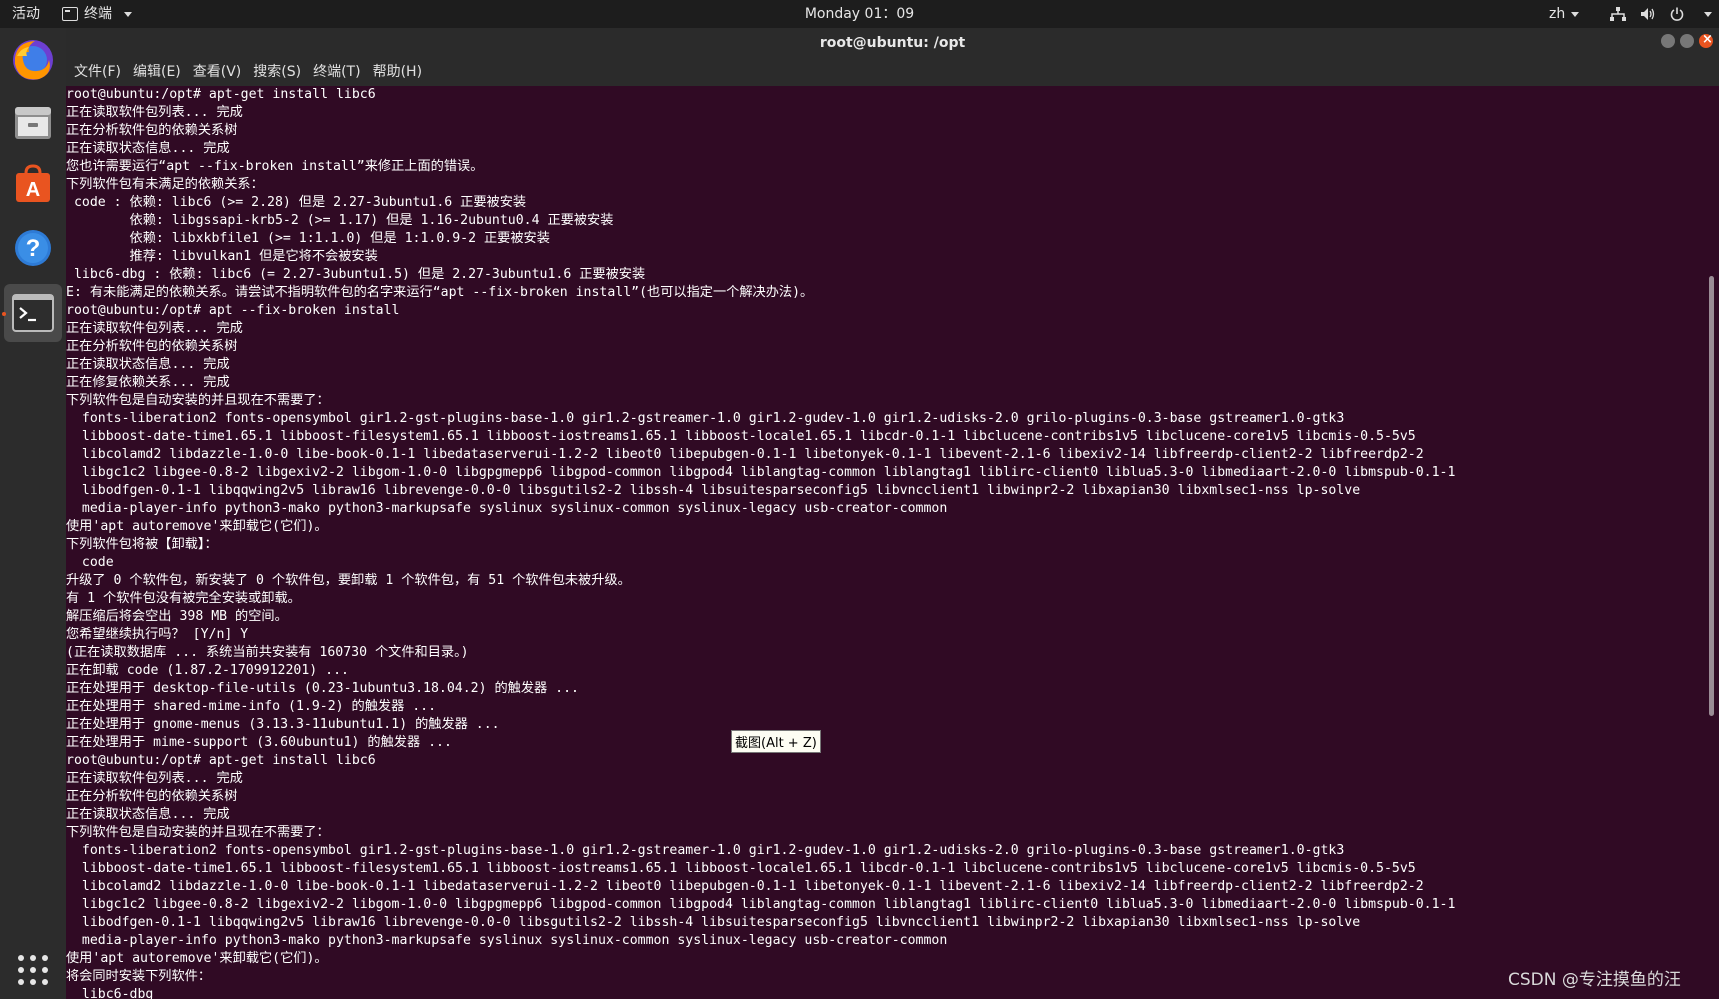  What do you see at coordinates (217, 72) in the screenshot?
I see `menu-view: 查看(V)` at bounding box center [217, 72].